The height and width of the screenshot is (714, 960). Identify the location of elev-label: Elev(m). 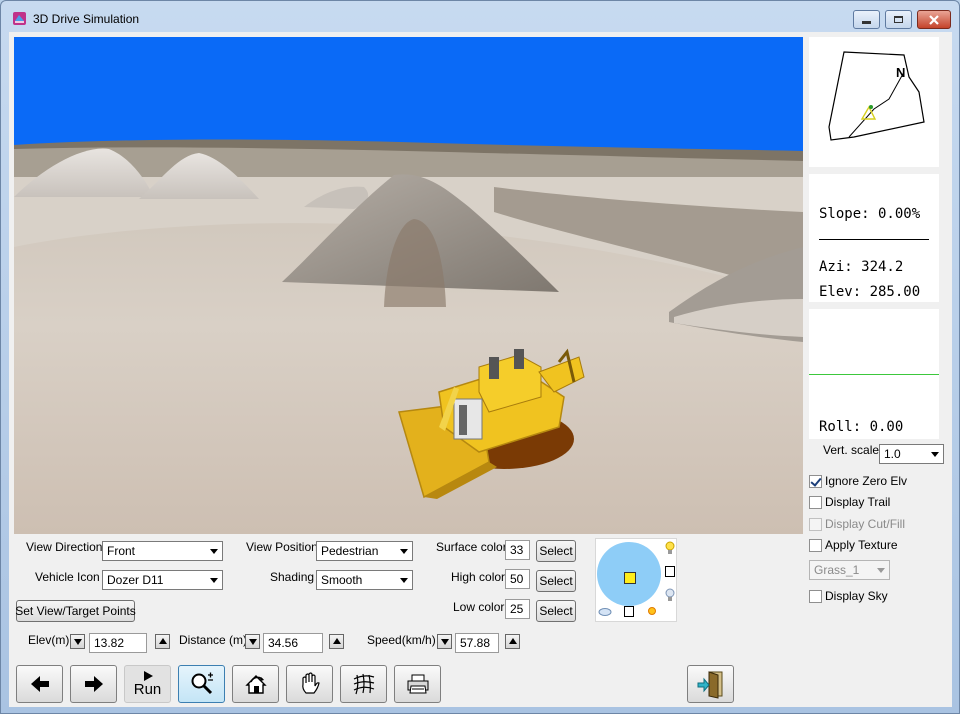
(49, 640).